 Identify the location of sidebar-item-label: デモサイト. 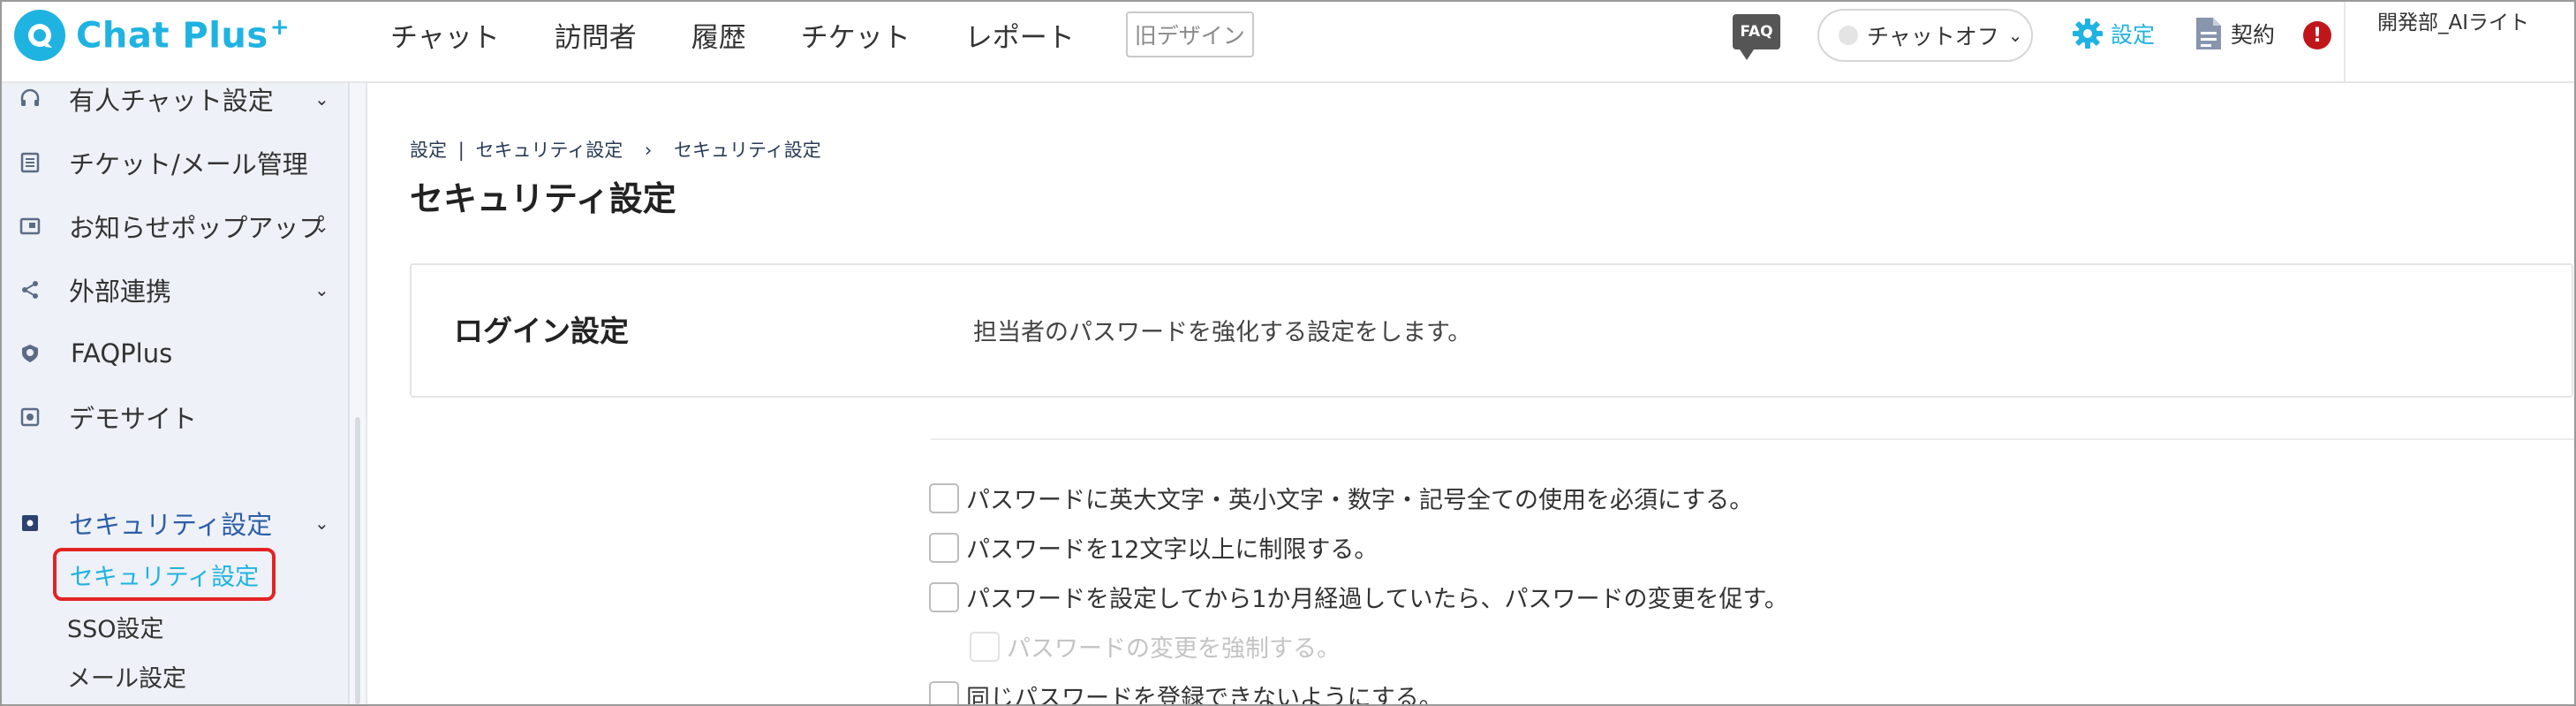
(133, 419).